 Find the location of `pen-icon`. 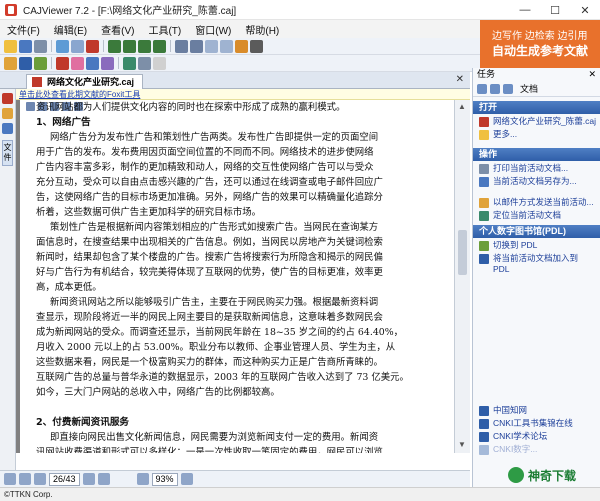

pen-icon is located at coordinates (77, 63).